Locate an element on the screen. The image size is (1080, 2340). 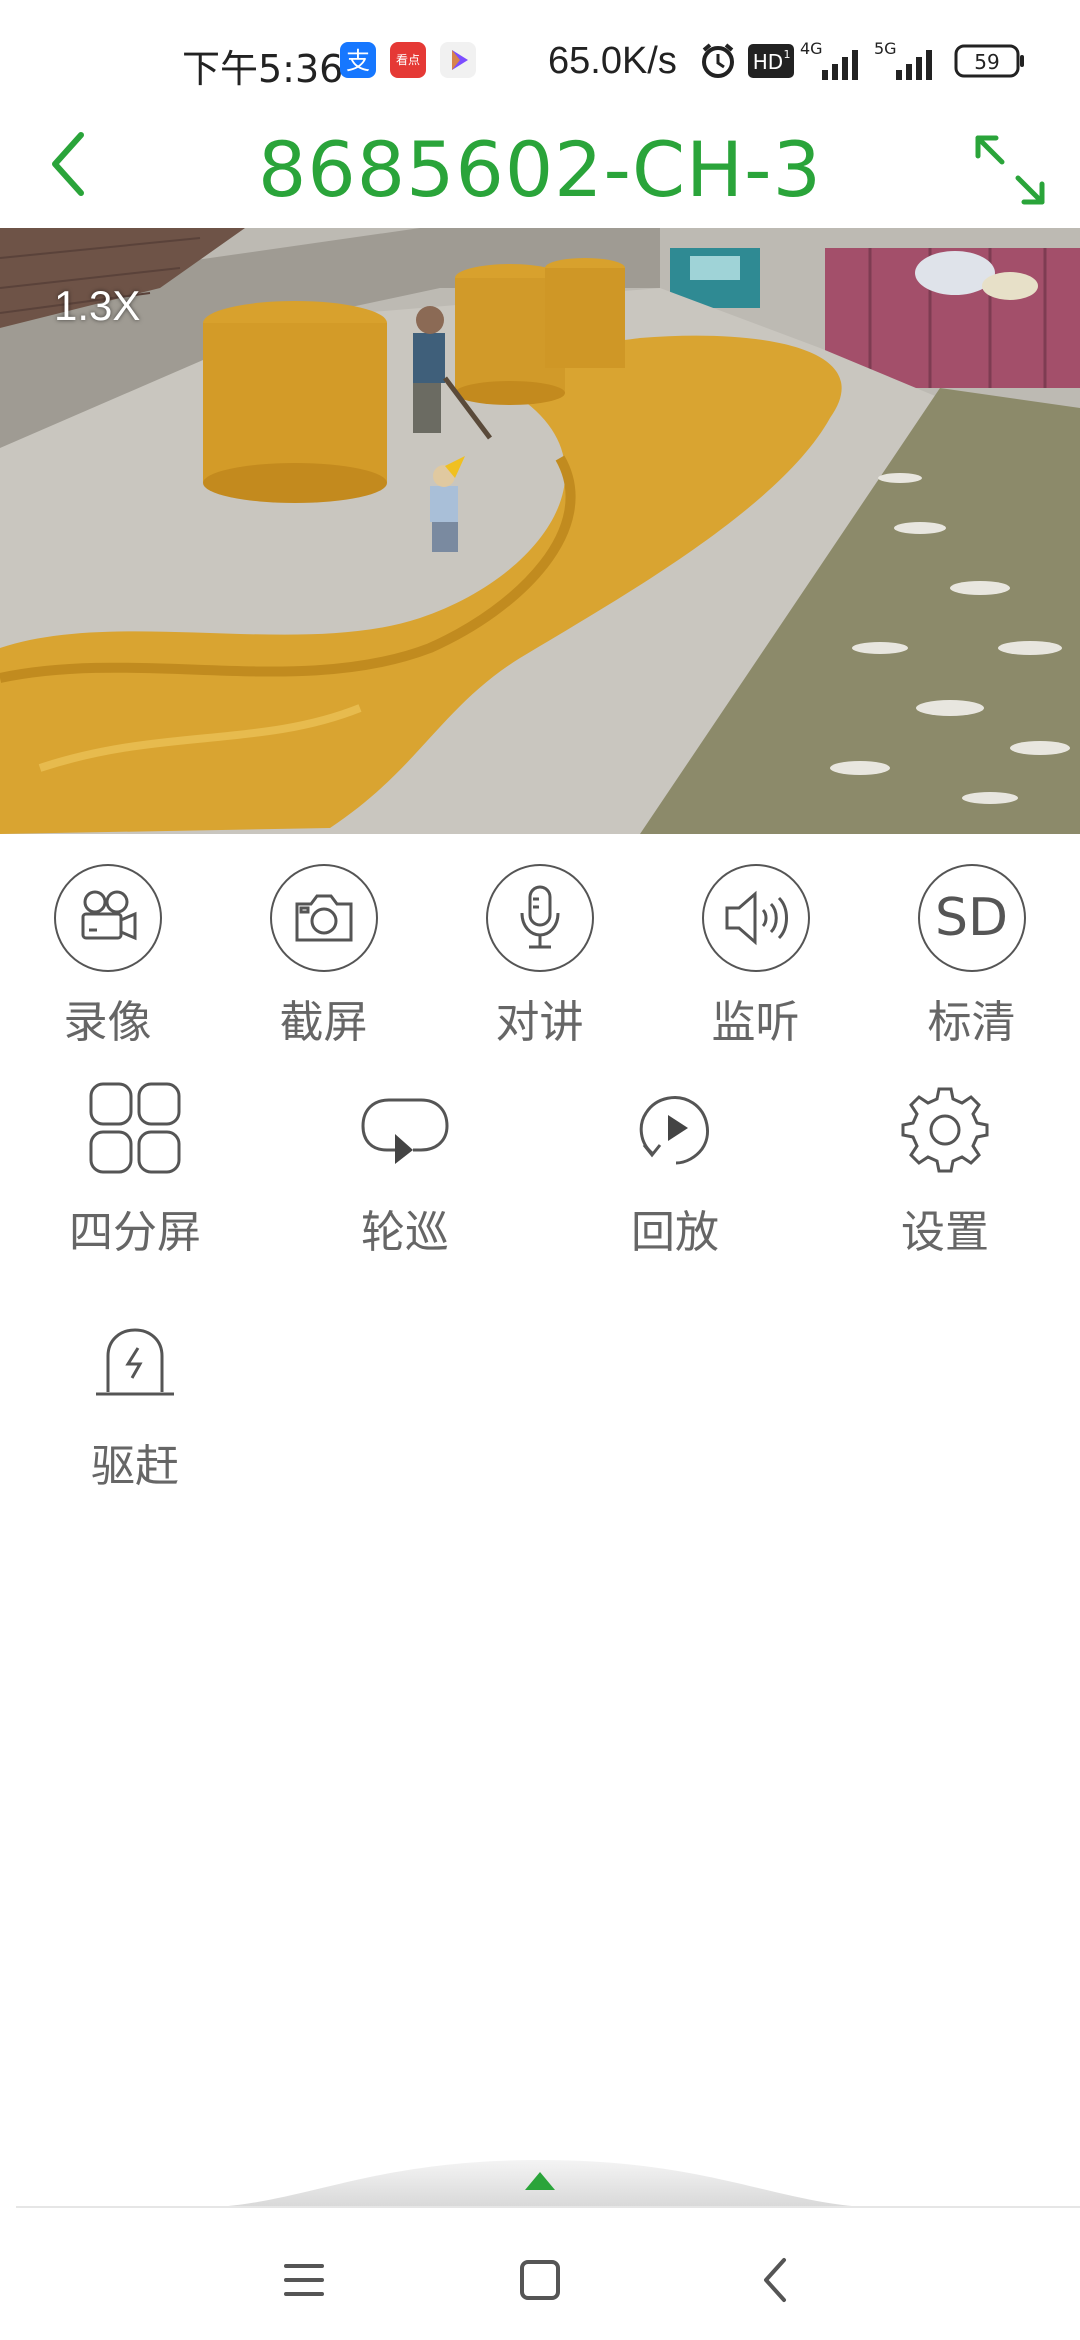
screenshot-ring is located at coordinates (323, 918).